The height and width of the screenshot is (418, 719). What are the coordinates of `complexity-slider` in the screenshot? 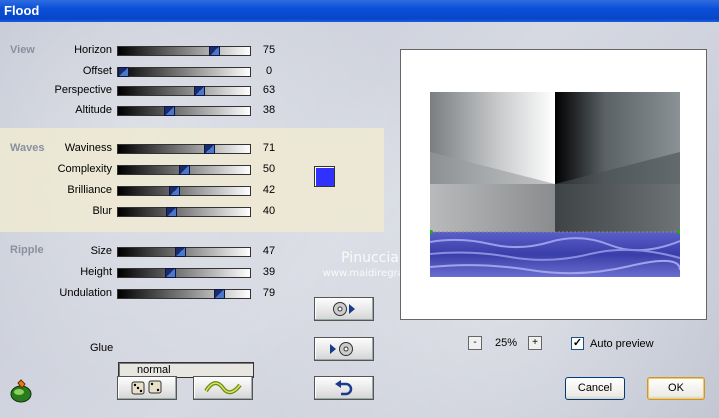 It's located at (184, 170).